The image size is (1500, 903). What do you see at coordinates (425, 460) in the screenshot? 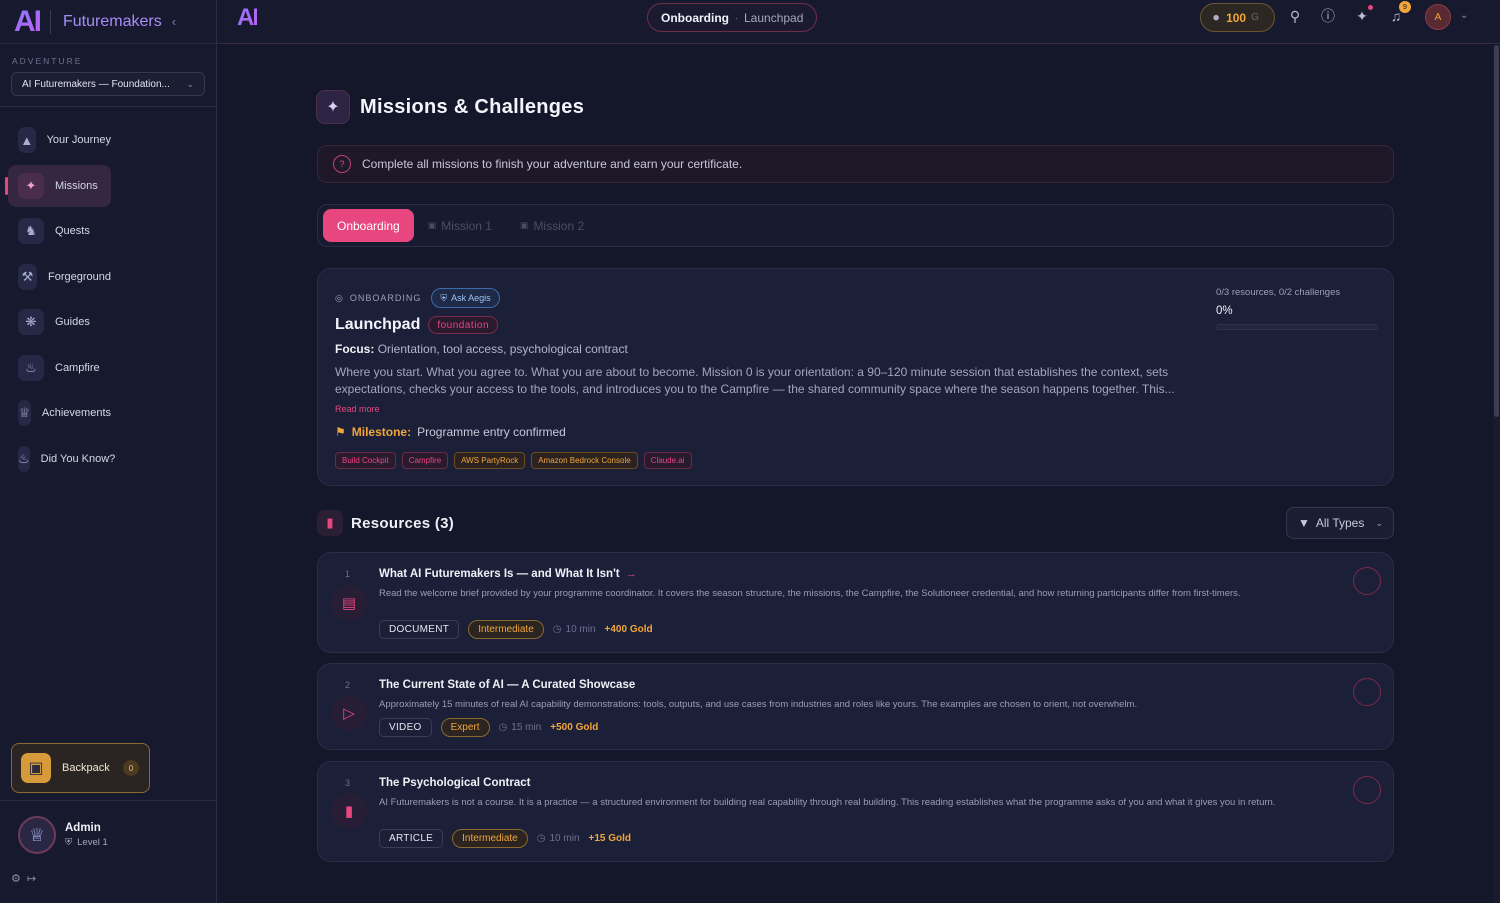
I see `tool-tag: Campfire` at bounding box center [425, 460].